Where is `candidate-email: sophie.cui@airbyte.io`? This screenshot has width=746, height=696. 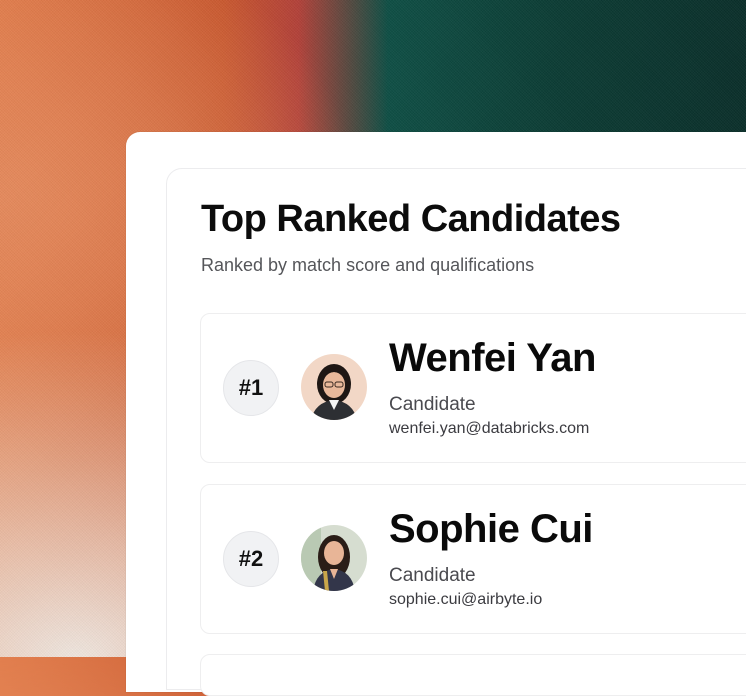 candidate-email: sophie.cui@airbyte.io is located at coordinates (466, 599).